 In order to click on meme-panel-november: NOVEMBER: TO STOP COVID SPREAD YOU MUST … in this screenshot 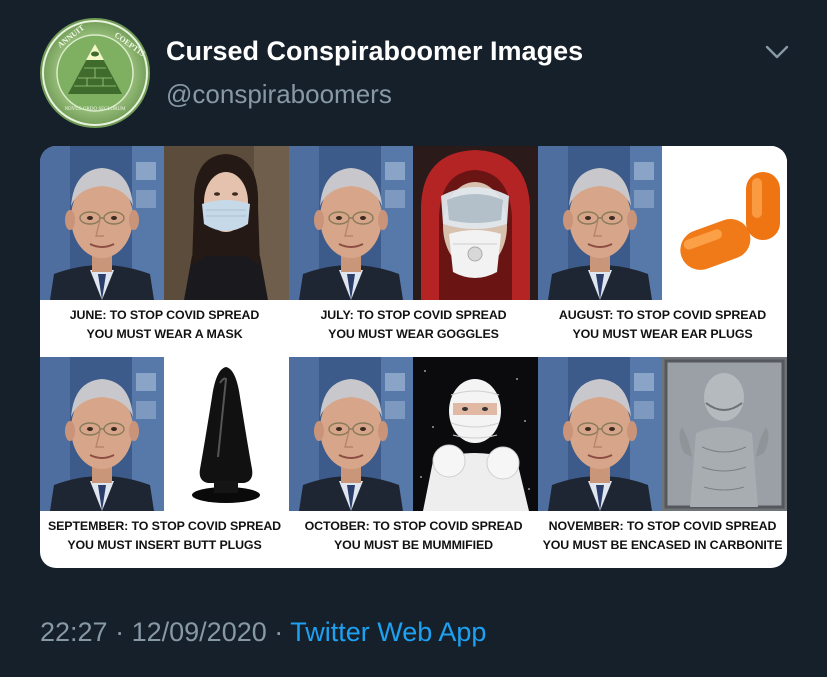, I will do `click(662, 462)`.